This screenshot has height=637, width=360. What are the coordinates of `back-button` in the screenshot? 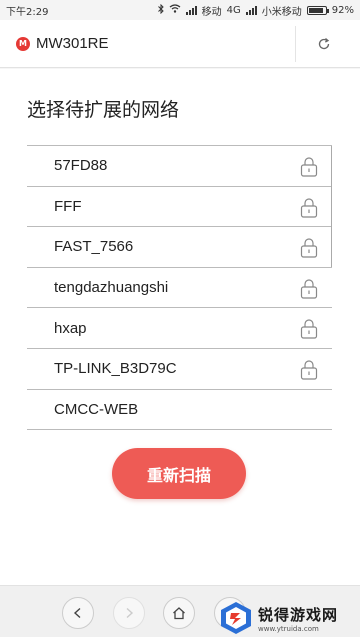 It's located at (78, 613).